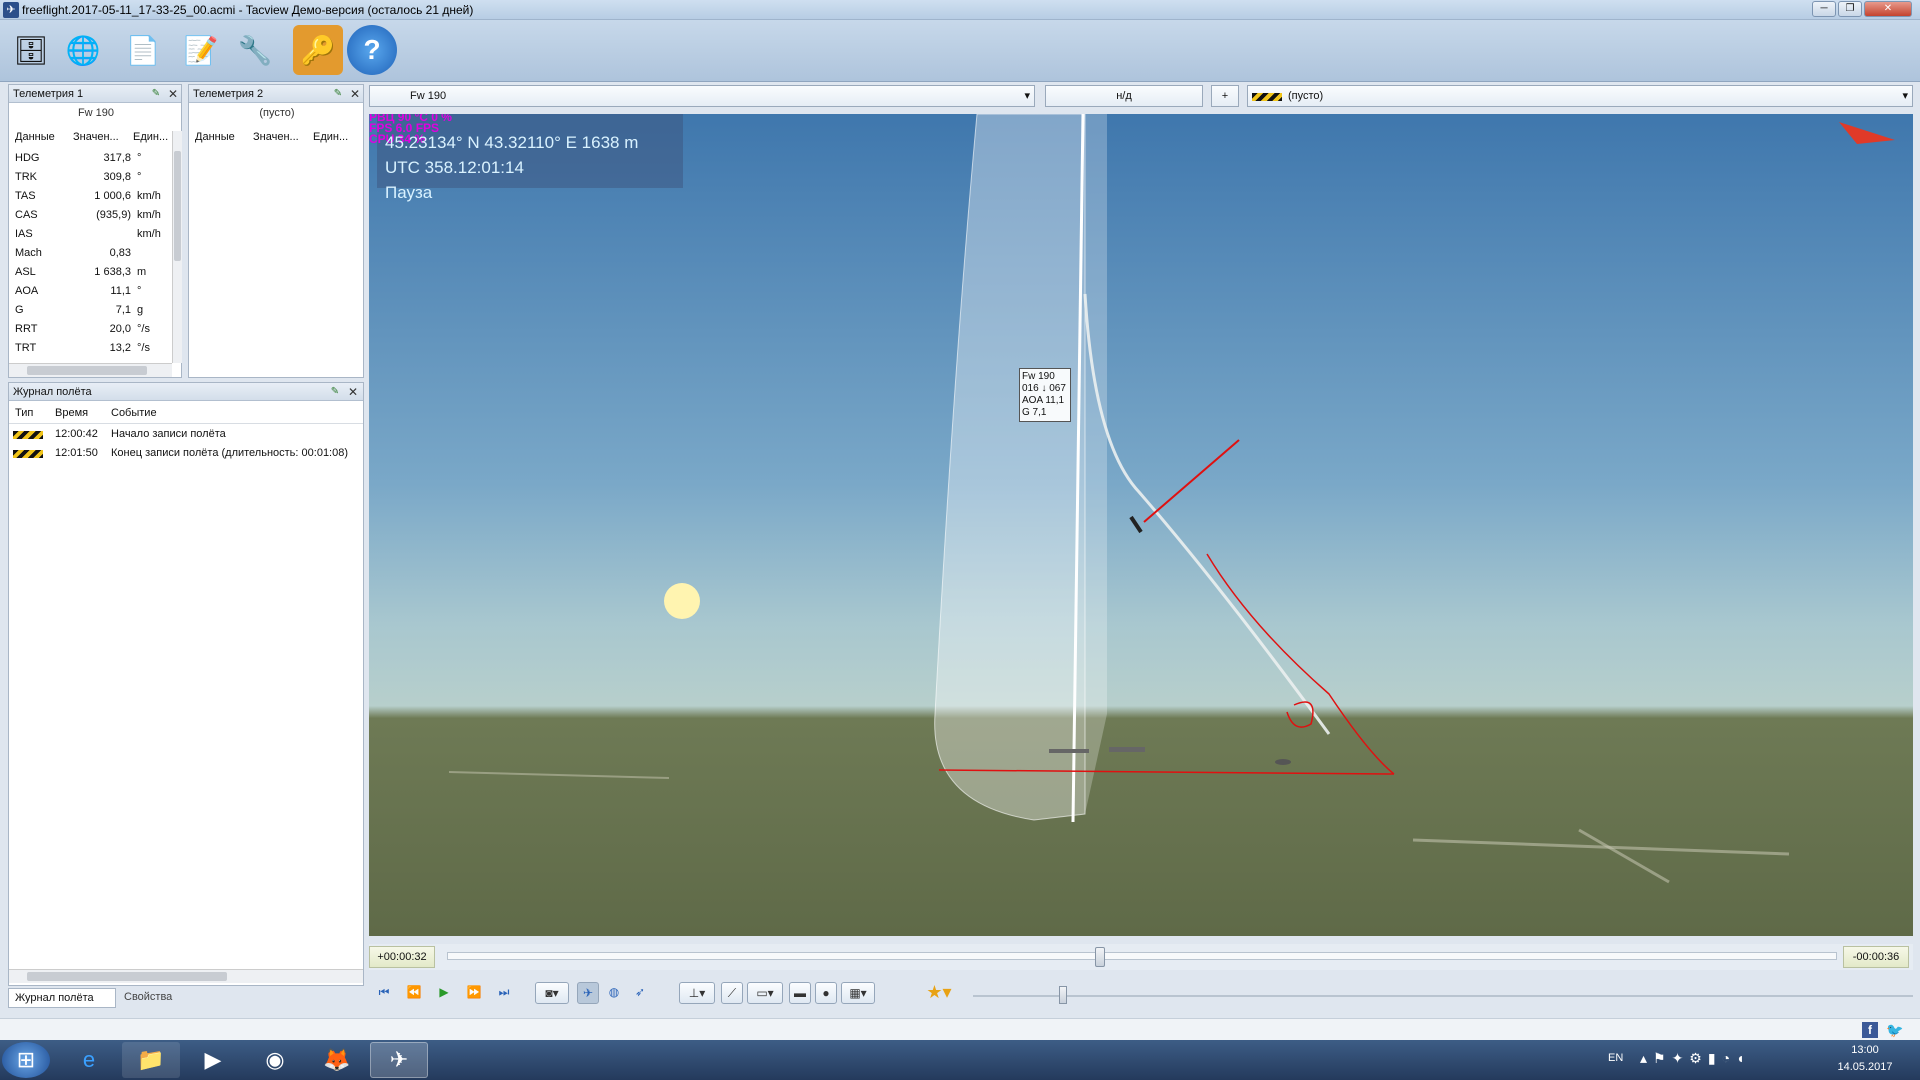 The image size is (1920, 1080). What do you see at coordinates (1142, 956) in the screenshot?
I see `timeline-track` at bounding box center [1142, 956].